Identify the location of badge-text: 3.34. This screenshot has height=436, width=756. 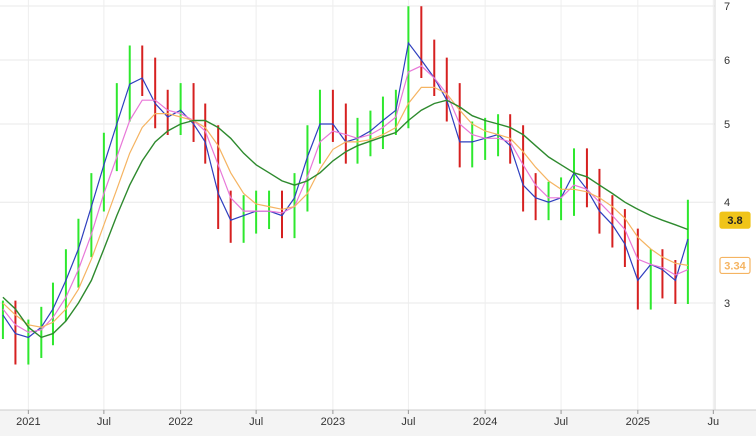
(735, 266).